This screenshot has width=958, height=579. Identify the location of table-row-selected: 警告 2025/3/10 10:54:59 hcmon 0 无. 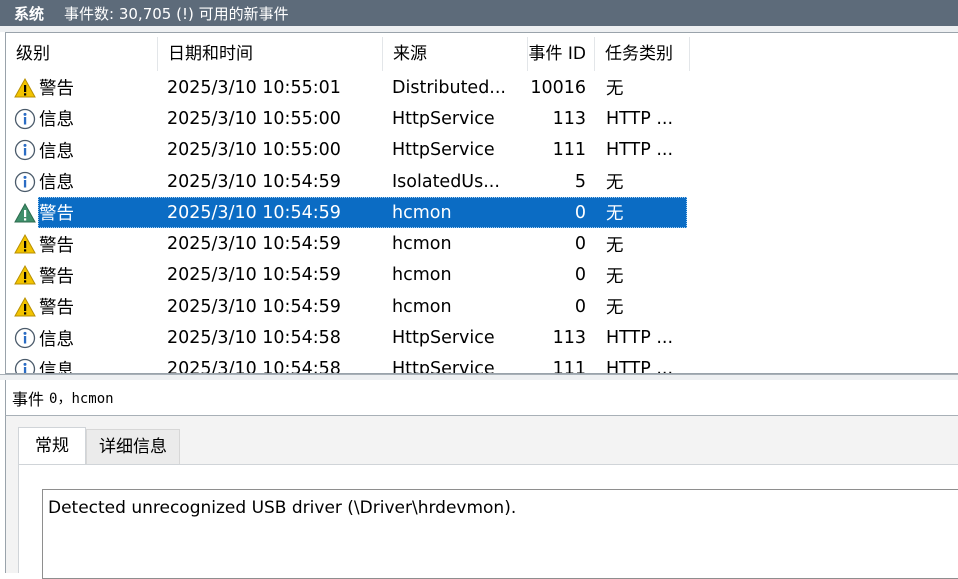
(348, 213).